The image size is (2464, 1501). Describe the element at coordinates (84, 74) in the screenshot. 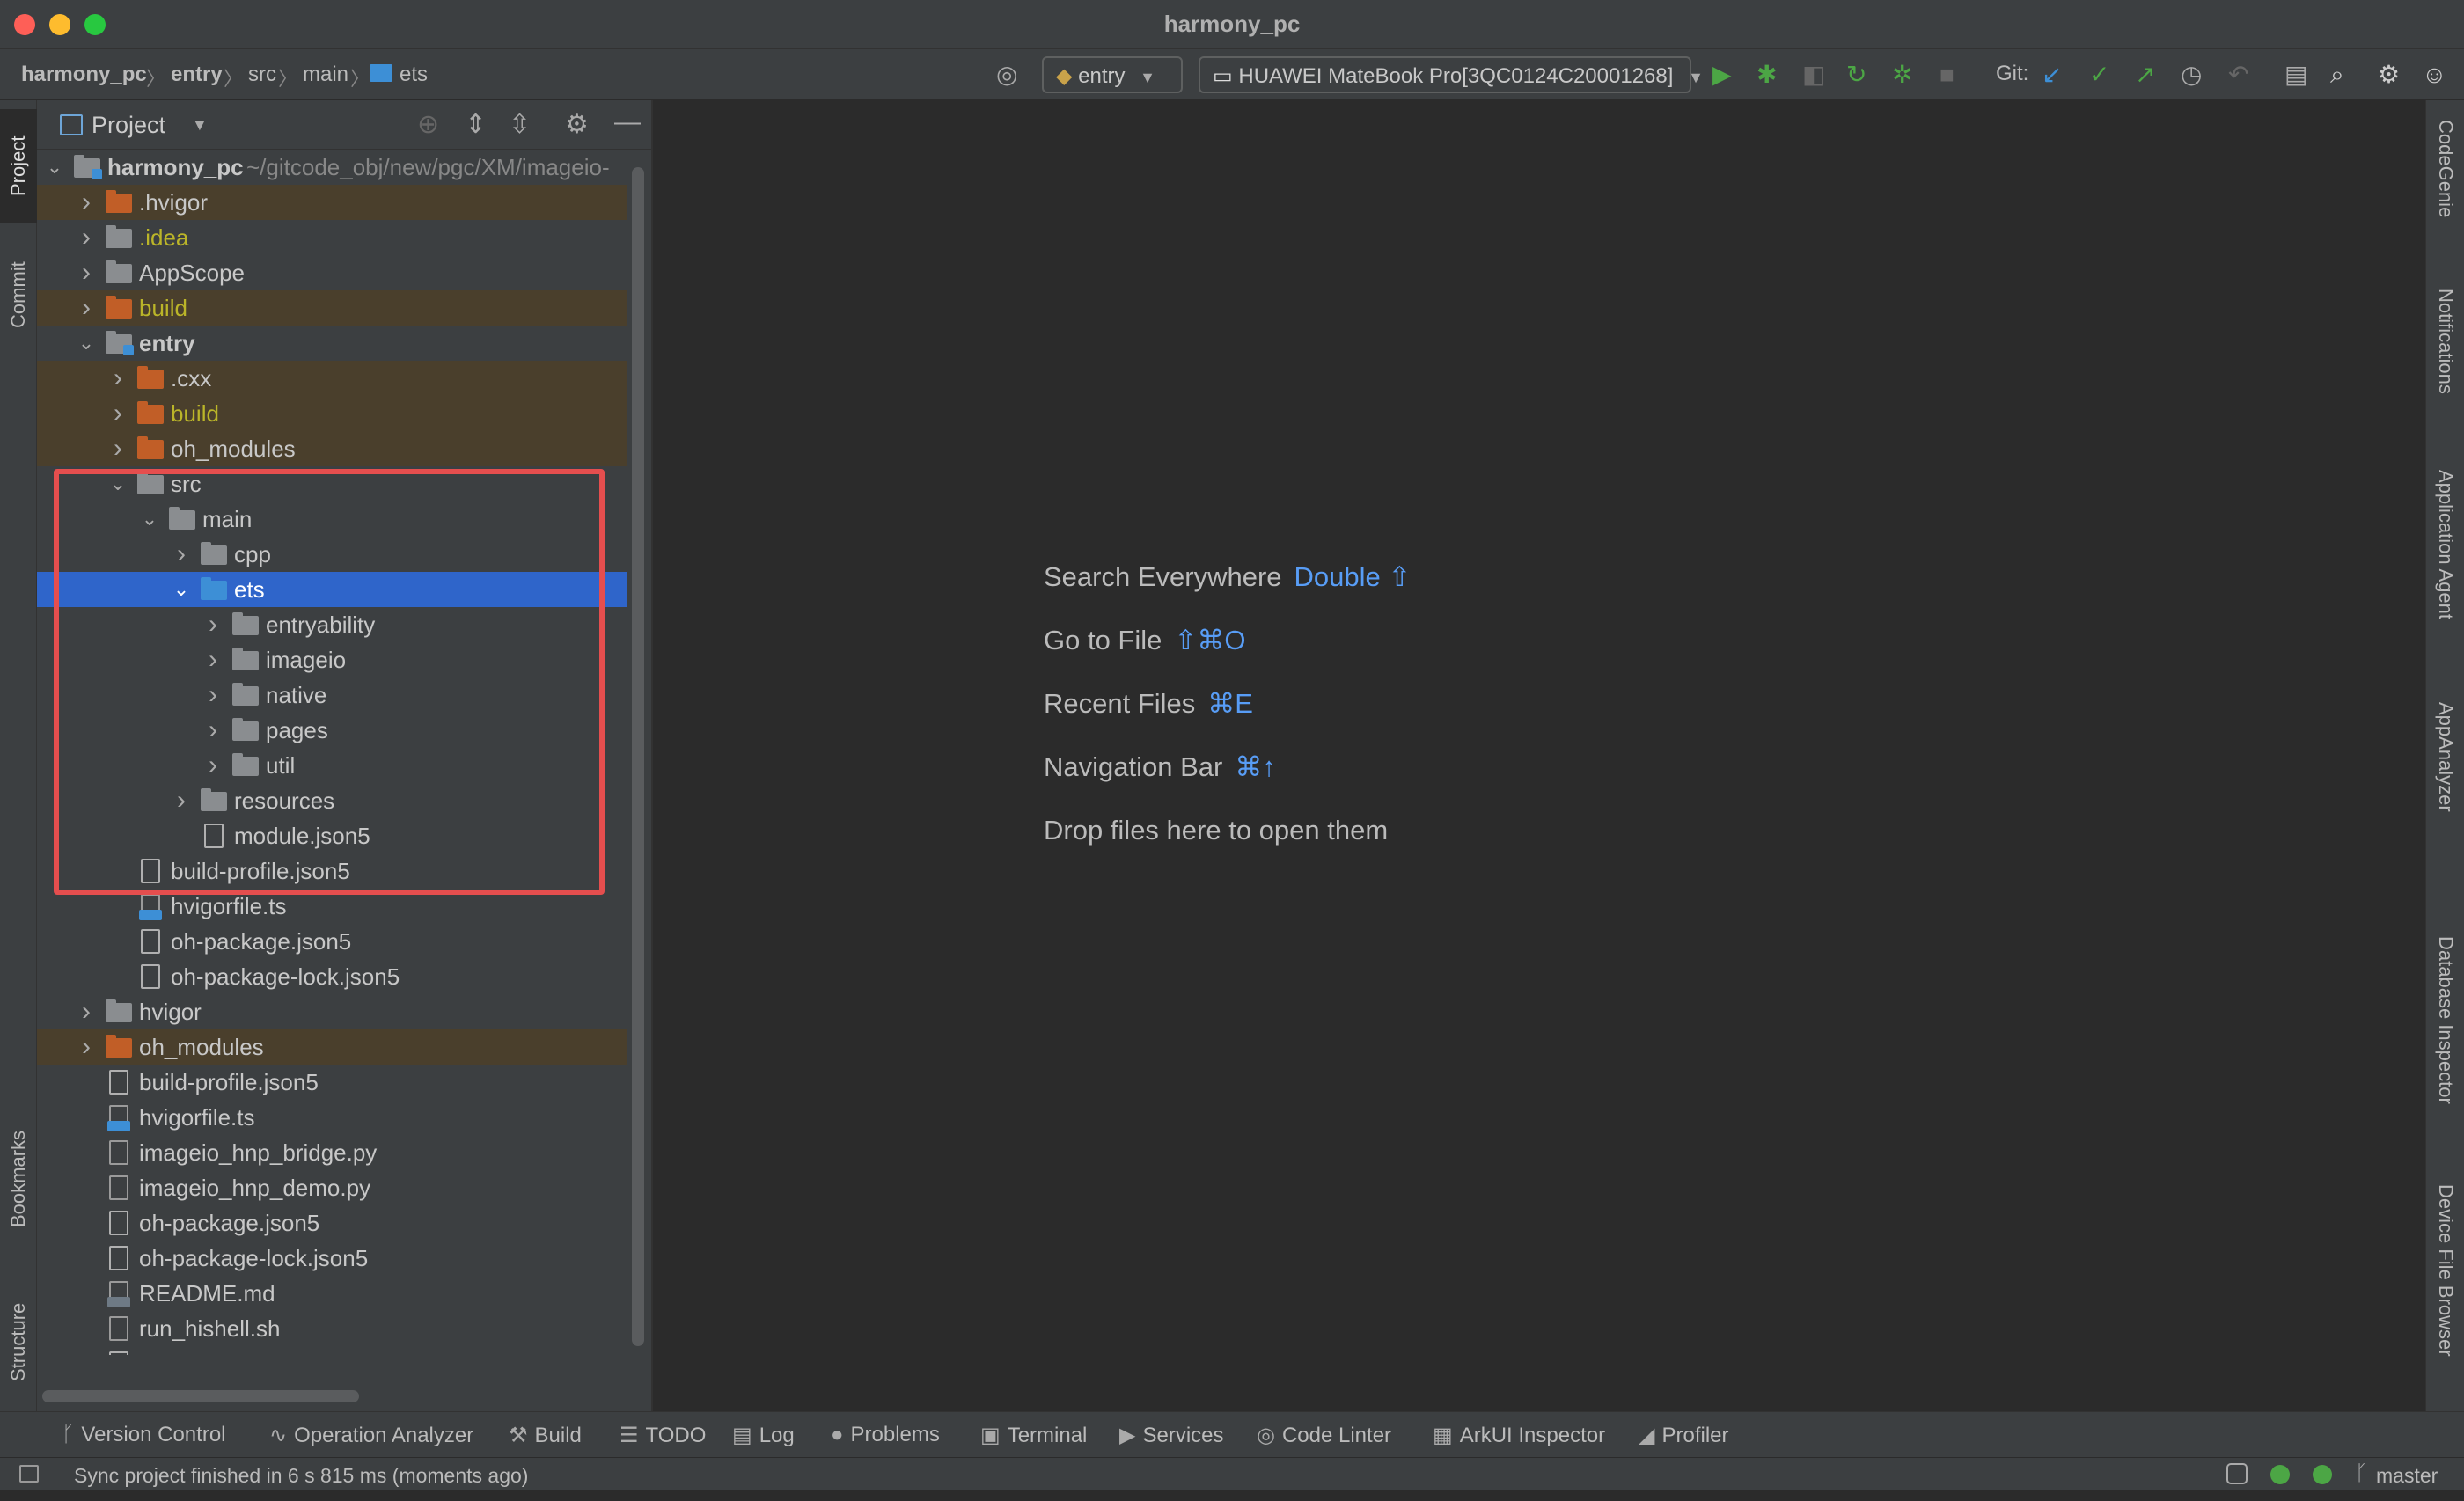

I see `breadcrumb-project: harmony_pc` at that location.